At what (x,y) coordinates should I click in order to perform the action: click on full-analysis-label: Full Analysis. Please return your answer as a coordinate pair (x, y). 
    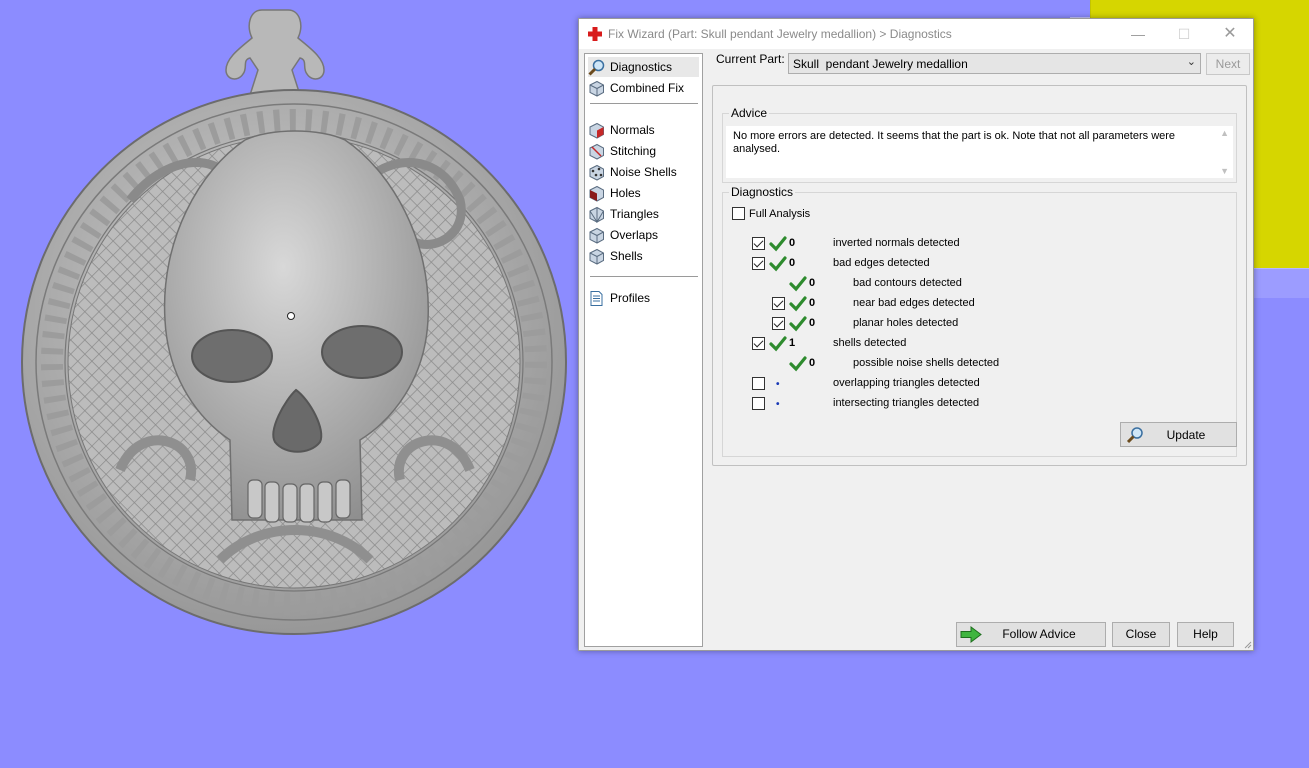
    Looking at the image, I should click on (780, 213).